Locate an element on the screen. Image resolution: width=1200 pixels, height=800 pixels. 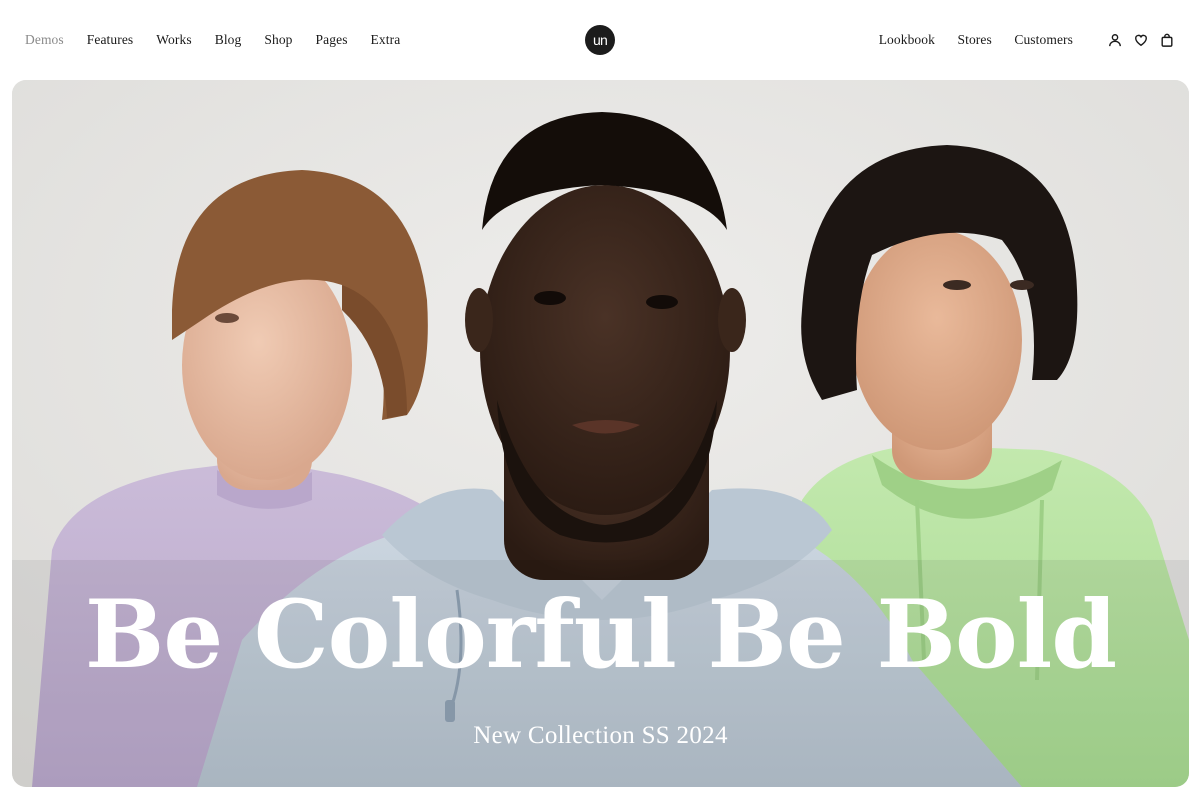
site-logo: un is located at coordinates (600, 40).